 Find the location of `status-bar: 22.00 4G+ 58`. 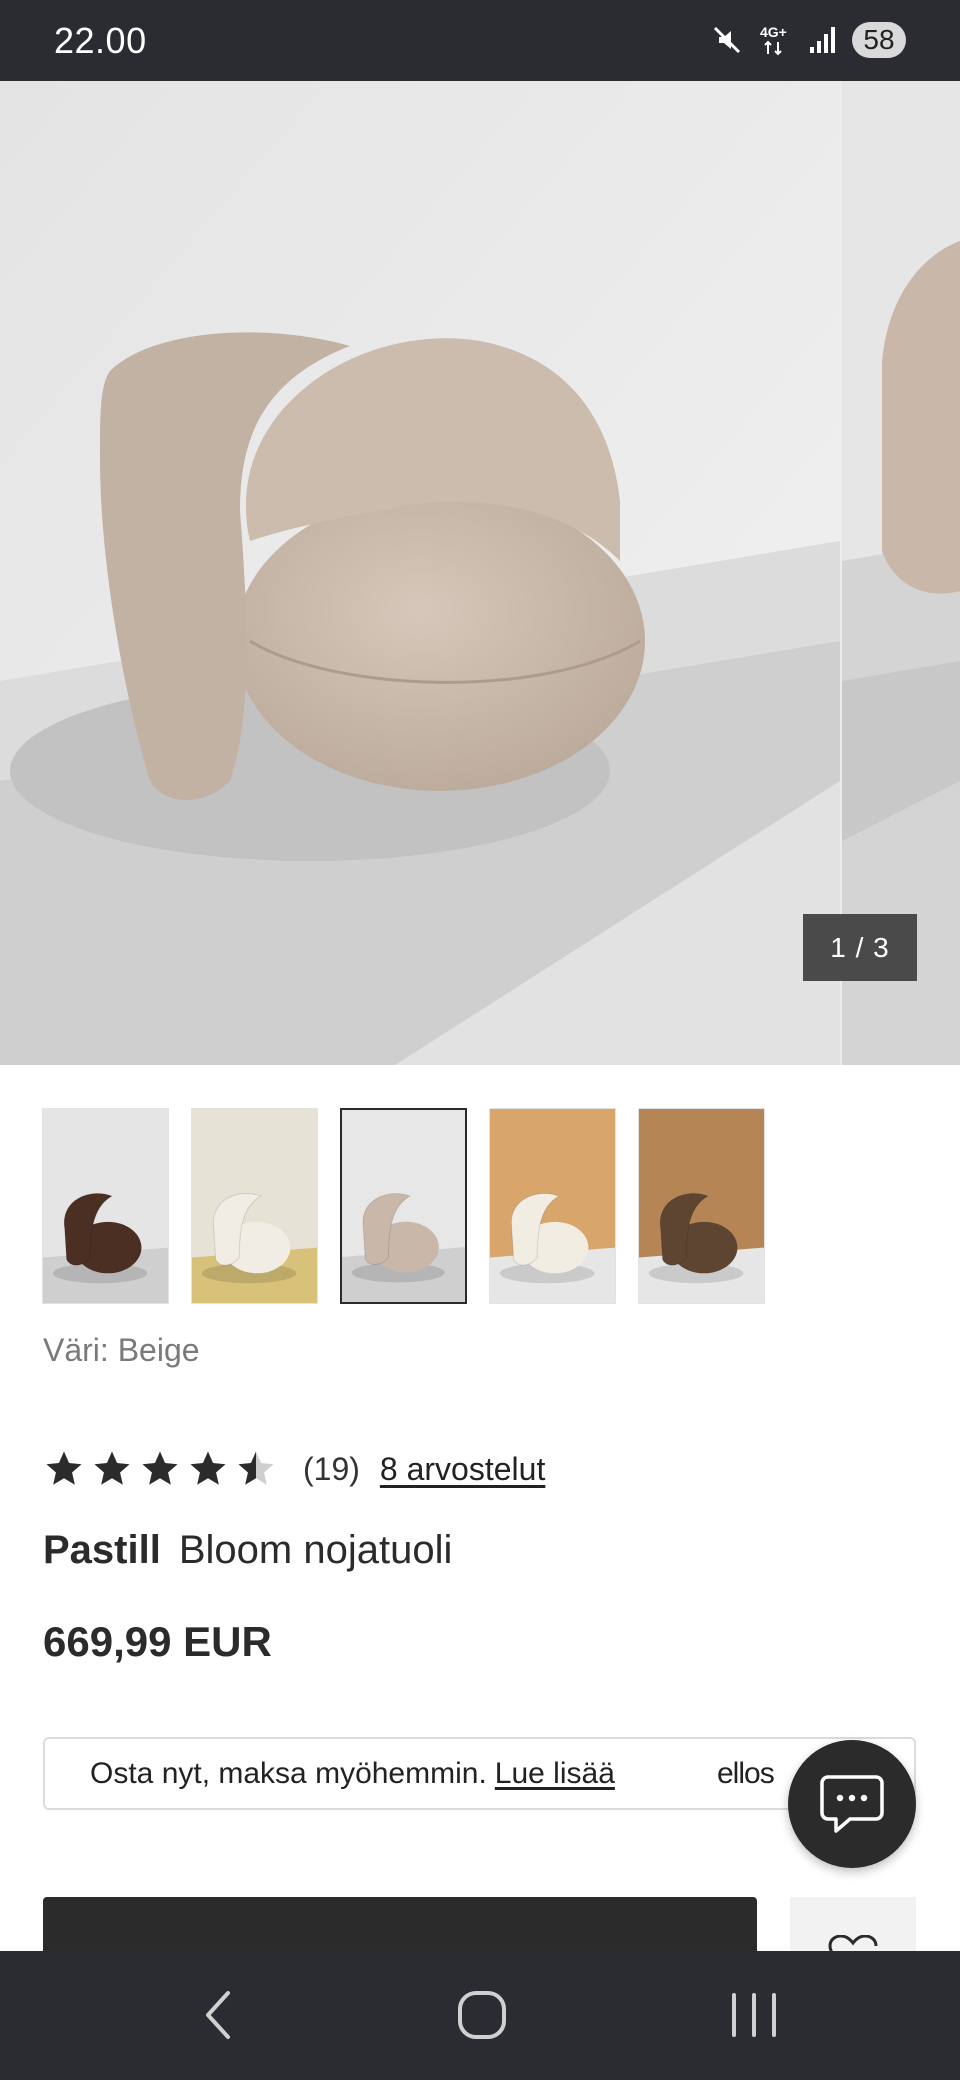

status-bar: 22.00 4G+ 58 is located at coordinates (480, 40).